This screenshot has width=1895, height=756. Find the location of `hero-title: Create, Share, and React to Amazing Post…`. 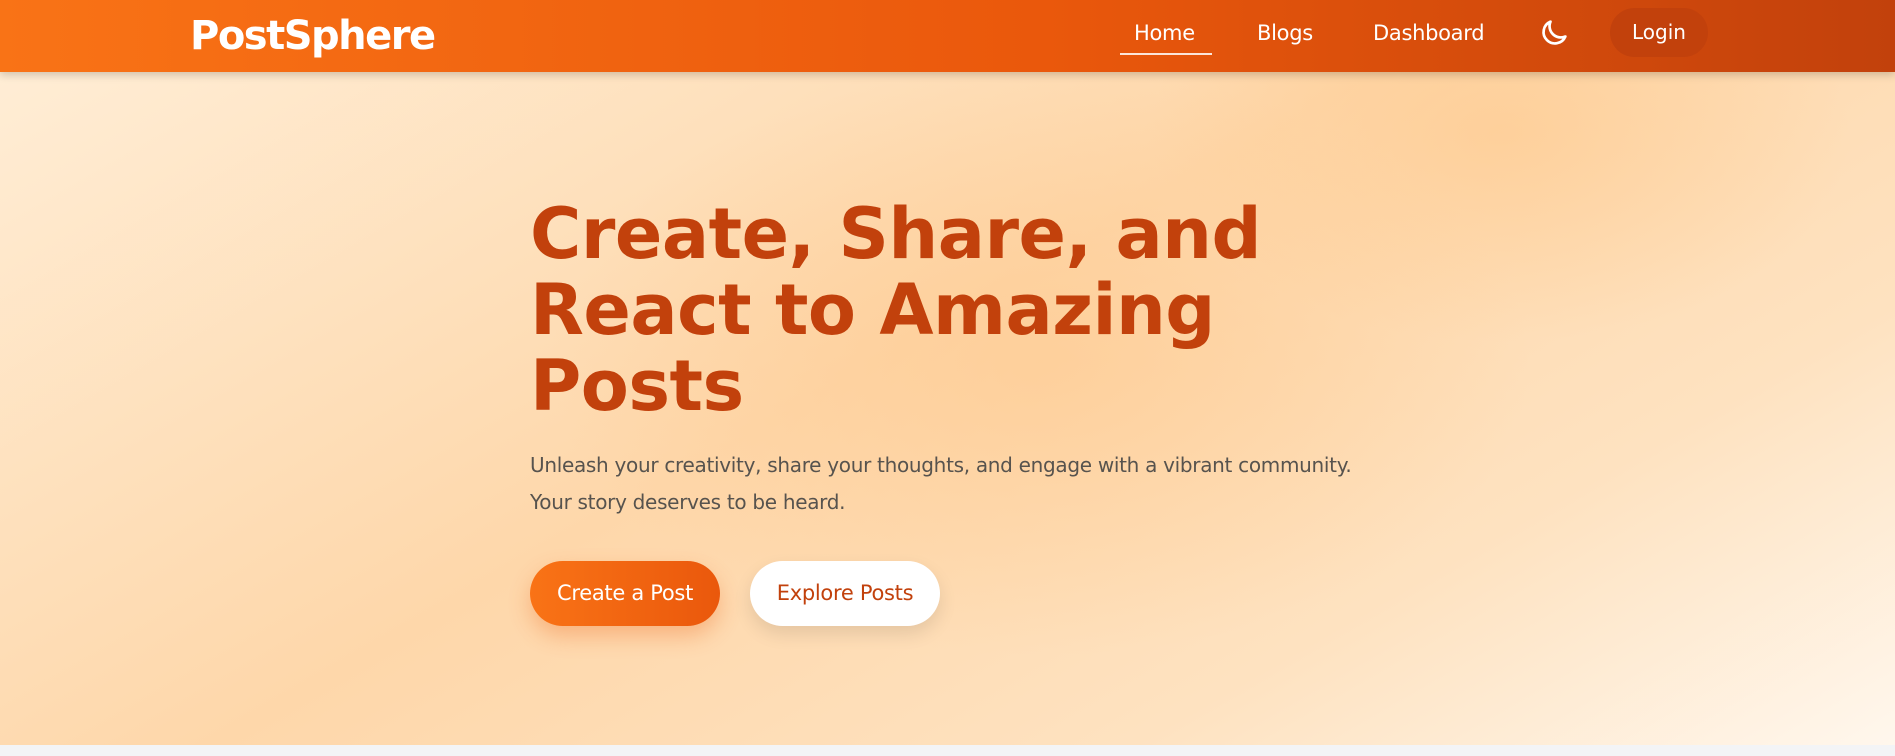

hero-title: Create, Share, and React to Amazing Post… is located at coordinates (896, 310).